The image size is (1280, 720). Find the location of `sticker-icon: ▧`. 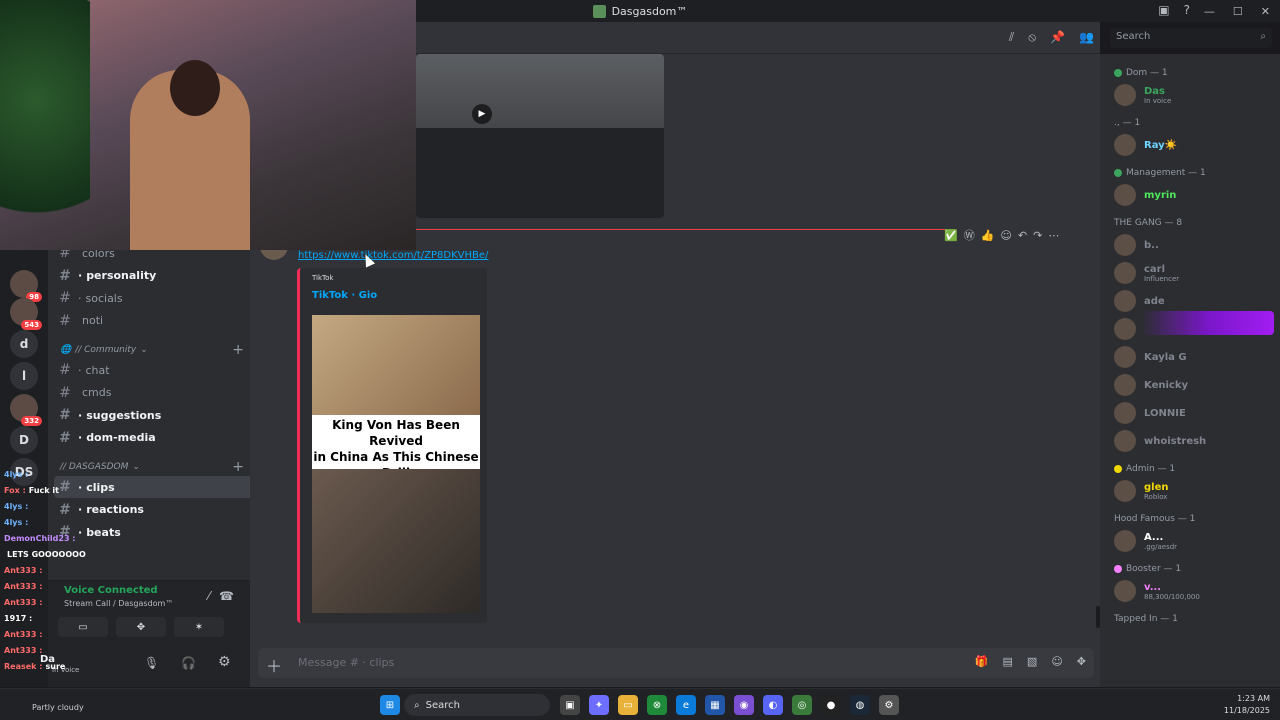

sticker-icon: ▧ is located at coordinates (1032, 661).